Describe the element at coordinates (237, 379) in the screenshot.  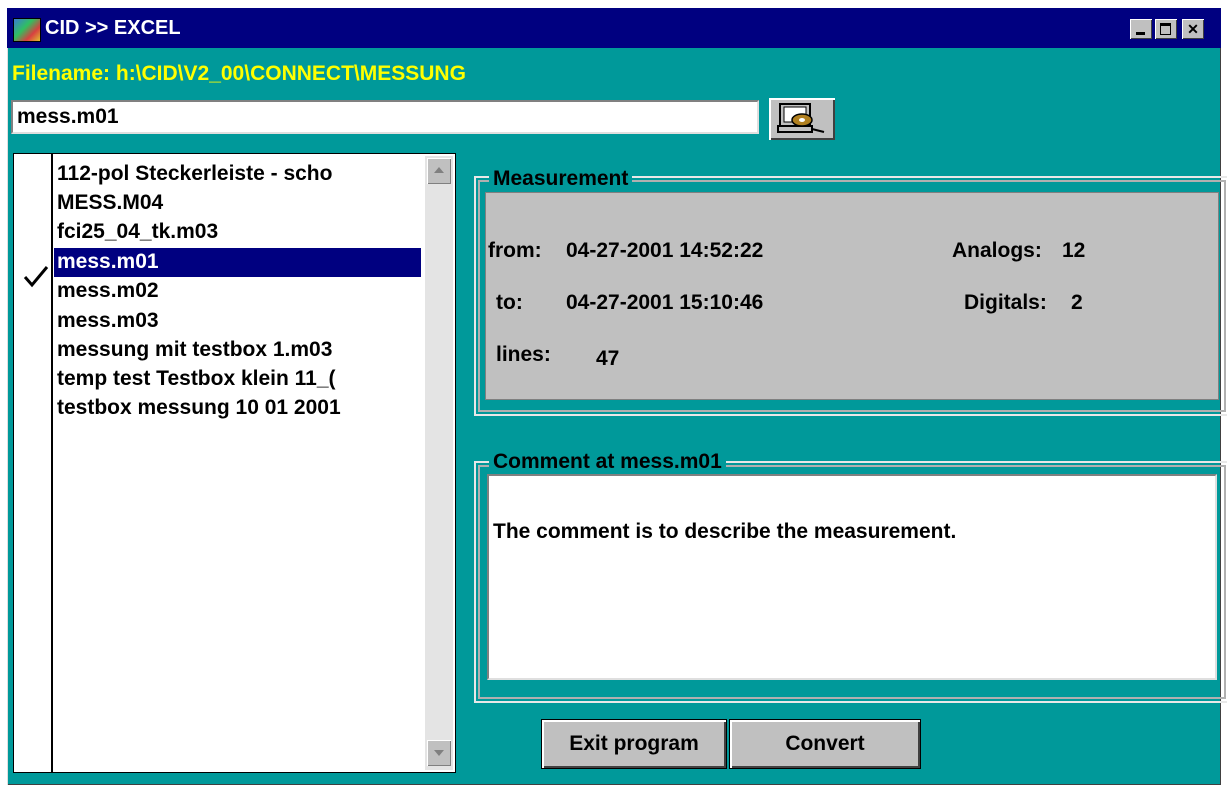
I see `list-item: temp test Testbox klein 11_(` at that location.